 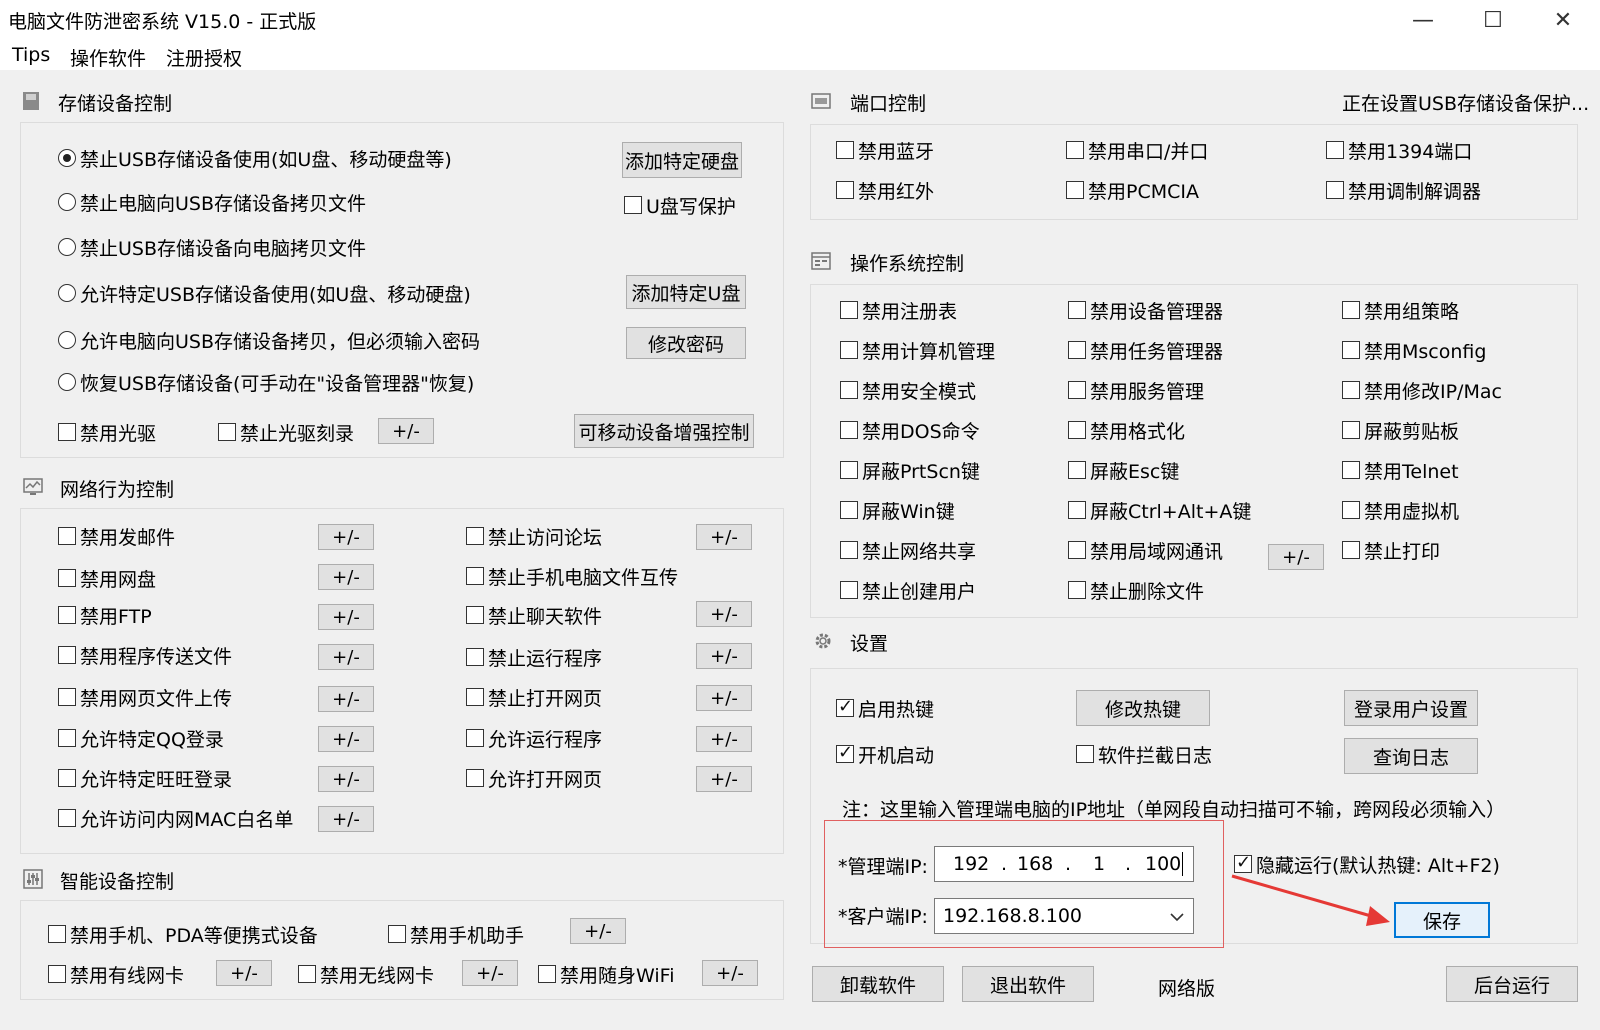 I want to click on radio-restore-usb: 恢复USB存储设备(可手动在"设备管理器"恢复), so click(x=266, y=382).